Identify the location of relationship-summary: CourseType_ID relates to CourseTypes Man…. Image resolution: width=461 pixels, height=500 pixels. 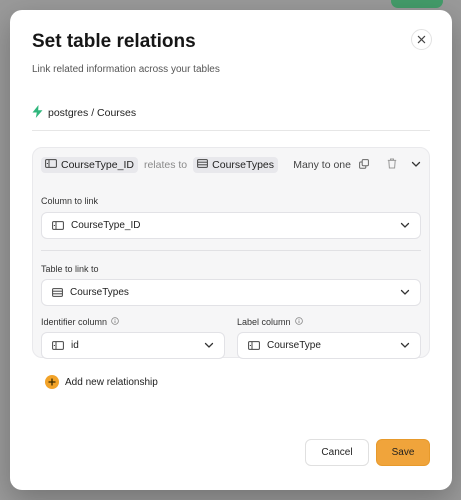
(231, 165).